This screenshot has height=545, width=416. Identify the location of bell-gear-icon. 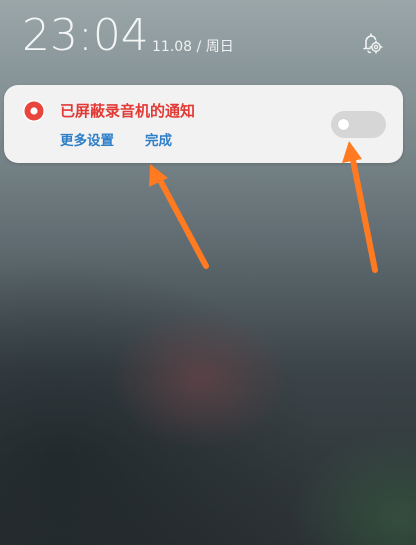
(371, 43).